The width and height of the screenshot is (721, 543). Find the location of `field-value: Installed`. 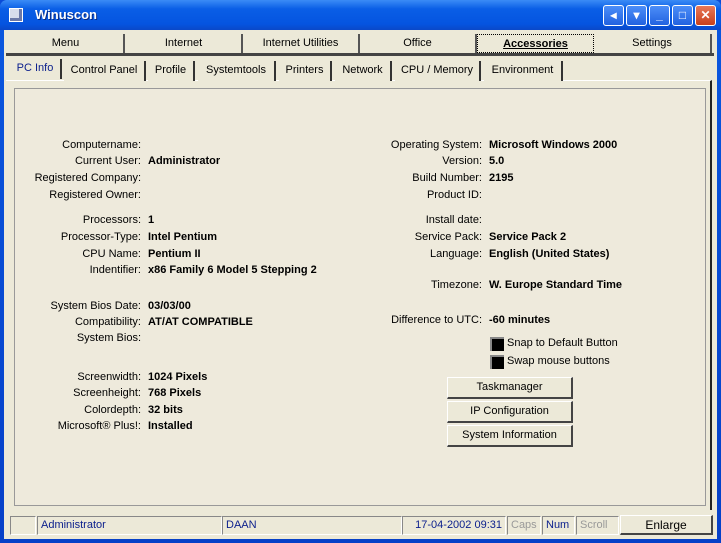

field-value: Installed is located at coordinates (170, 426).